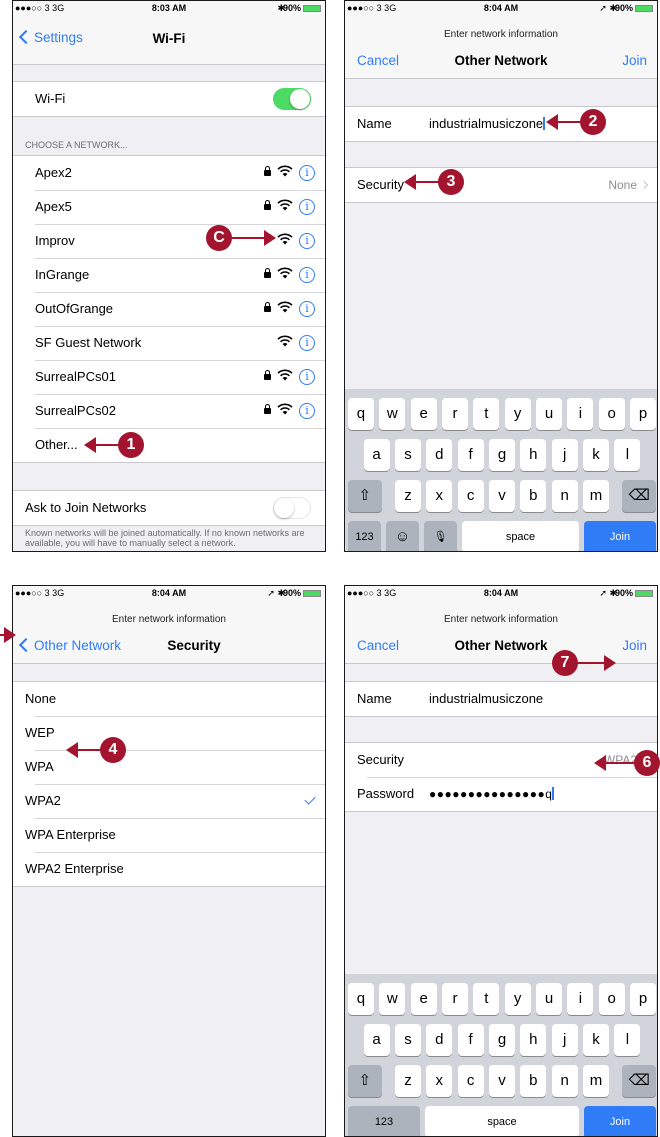  What do you see at coordinates (440, 536) in the screenshot?
I see `dictation-key: 🎙` at bounding box center [440, 536].